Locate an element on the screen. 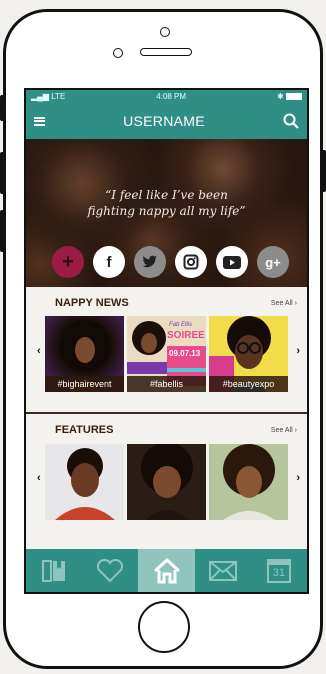 This screenshot has height=674, width=326. power-button is located at coordinates (323, 171).